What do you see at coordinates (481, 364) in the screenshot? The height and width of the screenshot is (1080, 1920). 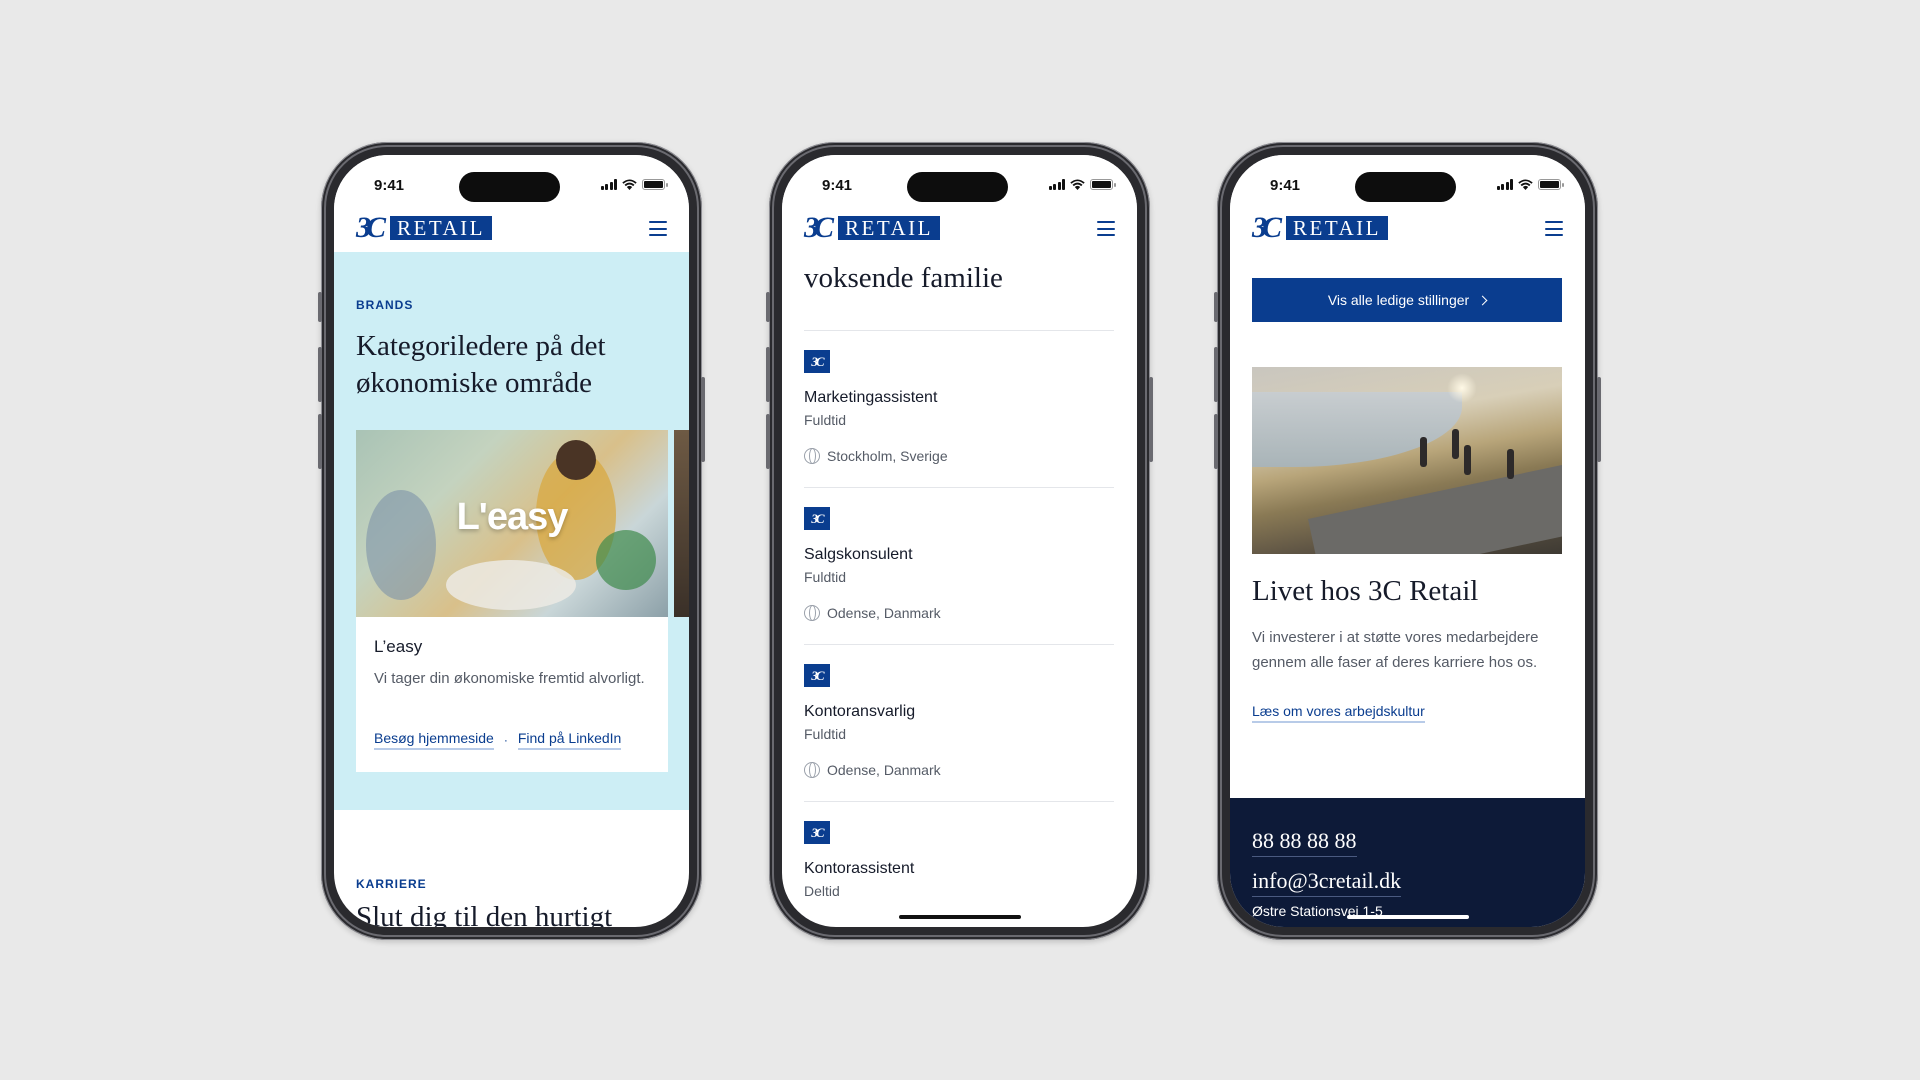 I see `section-title: Kategoriledere på det økonomiske område` at bounding box center [481, 364].